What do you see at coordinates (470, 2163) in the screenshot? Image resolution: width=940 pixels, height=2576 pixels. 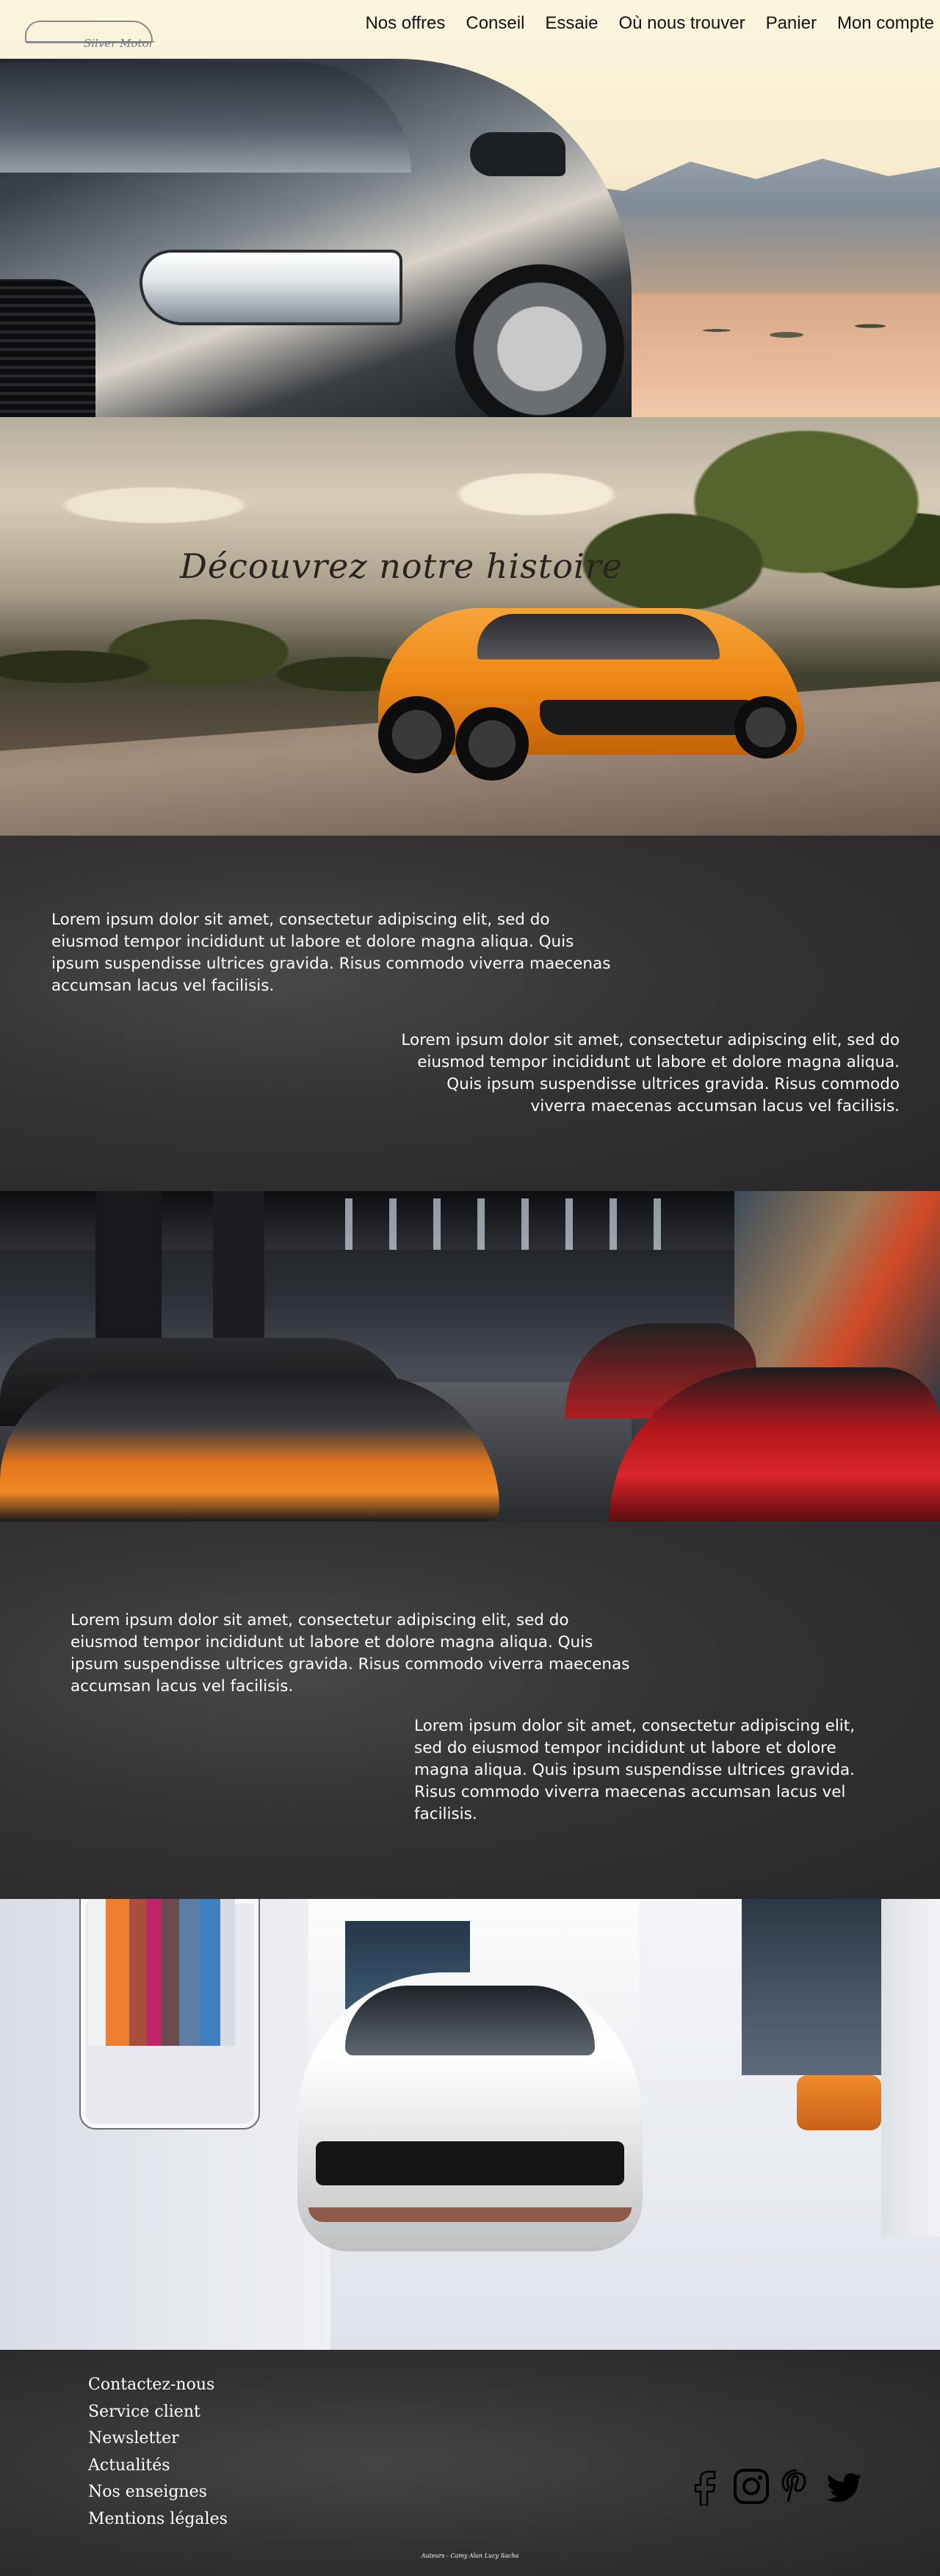 I see `white-supercar-grille` at bounding box center [470, 2163].